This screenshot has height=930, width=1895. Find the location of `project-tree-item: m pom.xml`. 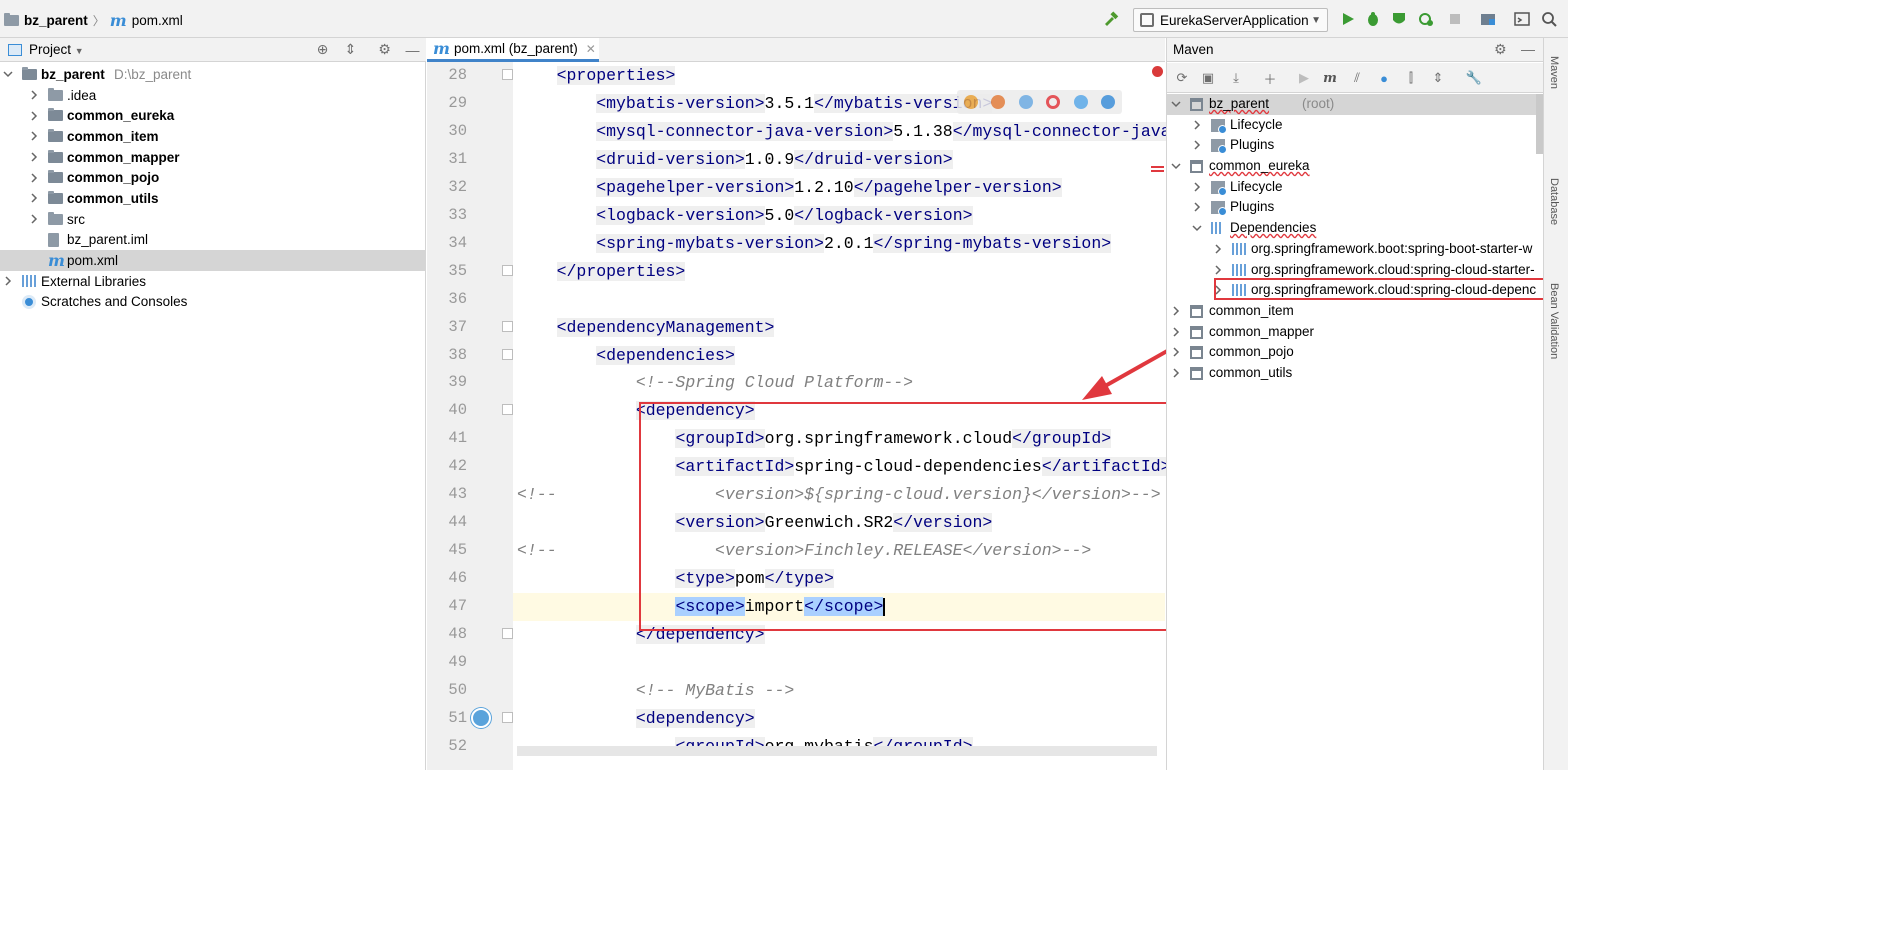

project-tree-item: m pom.xml is located at coordinates (213, 260).